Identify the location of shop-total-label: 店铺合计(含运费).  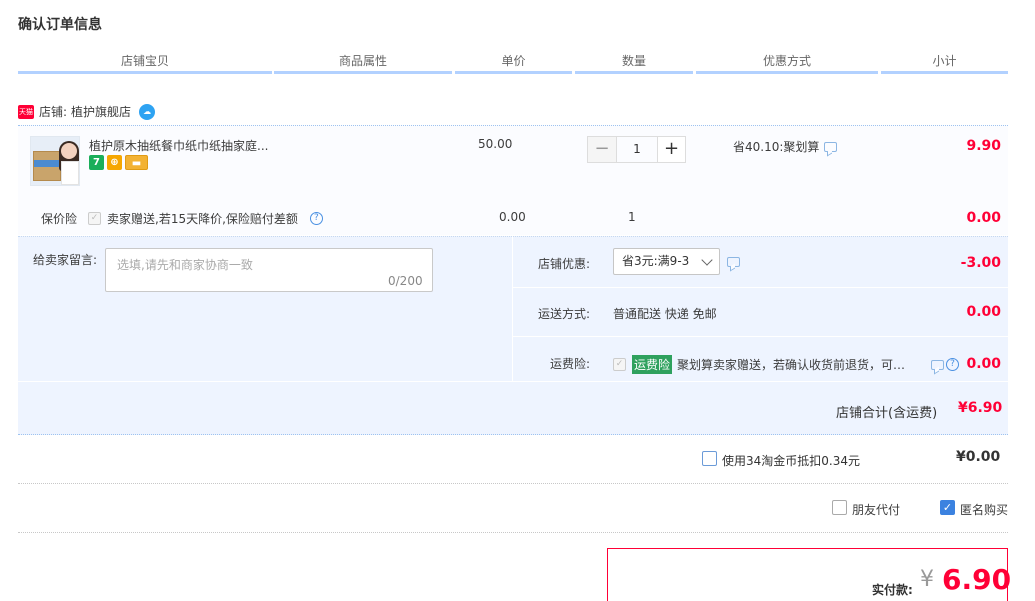
(887, 413).